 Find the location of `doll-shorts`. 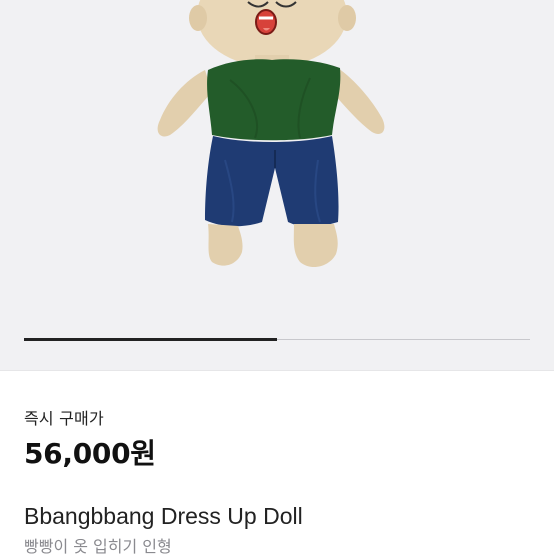

doll-shorts is located at coordinates (272, 181).